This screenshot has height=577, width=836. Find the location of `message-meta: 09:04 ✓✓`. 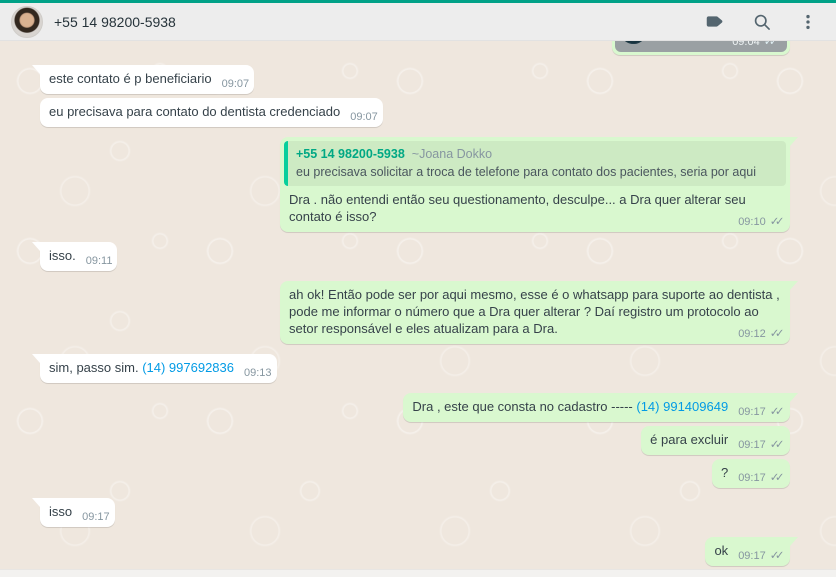

message-meta: 09:04 ✓✓ is located at coordinates (755, 45).